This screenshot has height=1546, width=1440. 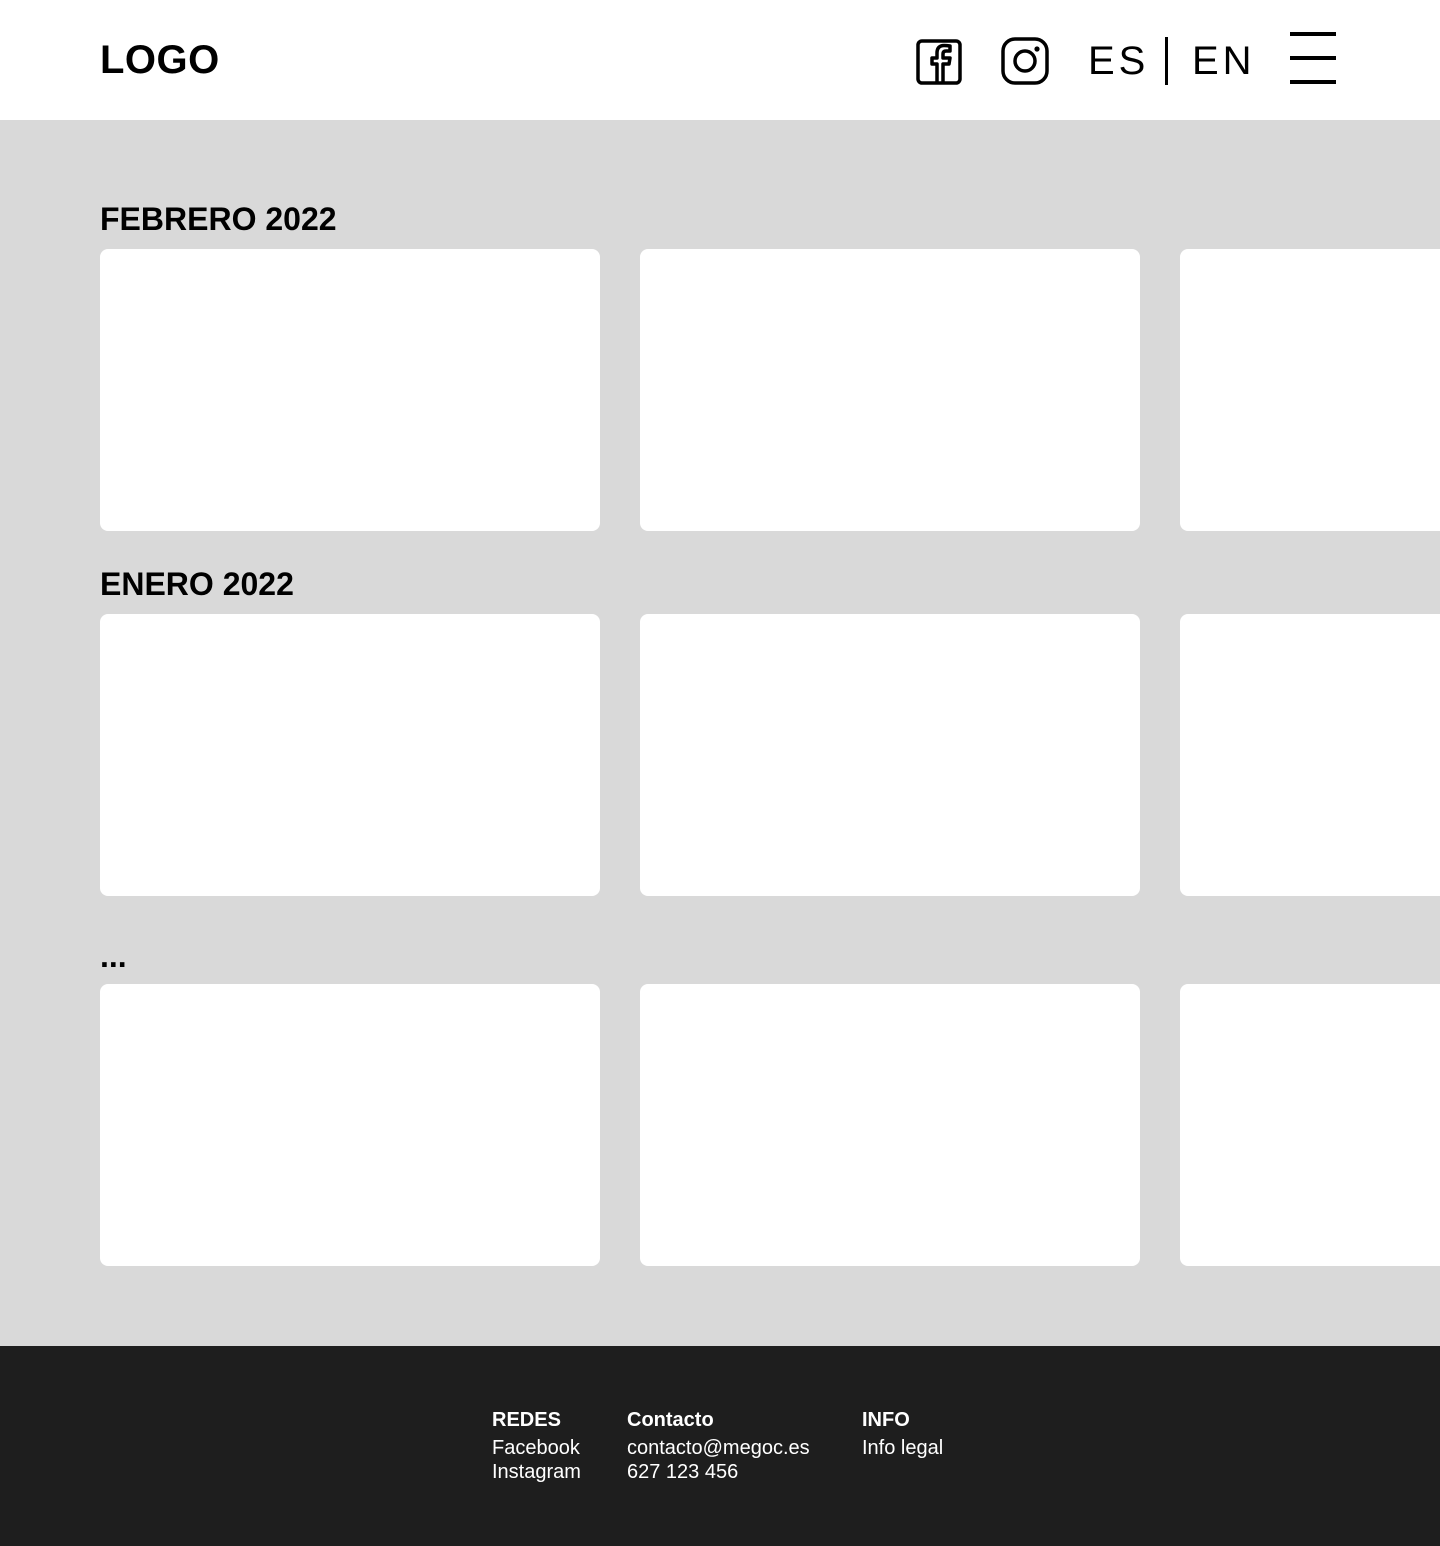 What do you see at coordinates (1166, 61) in the screenshot?
I see `language-divider` at bounding box center [1166, 61].